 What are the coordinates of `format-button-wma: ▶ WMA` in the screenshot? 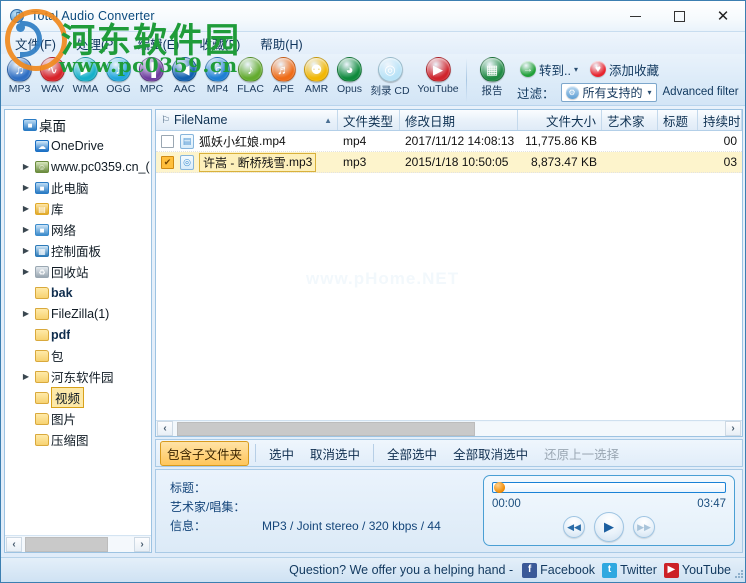 It's located at (85, 75).